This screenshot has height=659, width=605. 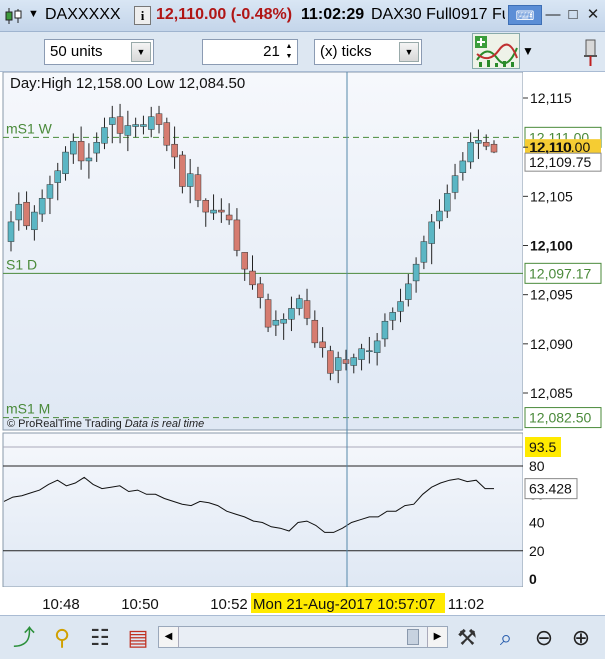 I want to click on spinner-icon: ▲ ▼, so click(x=289, y=52).